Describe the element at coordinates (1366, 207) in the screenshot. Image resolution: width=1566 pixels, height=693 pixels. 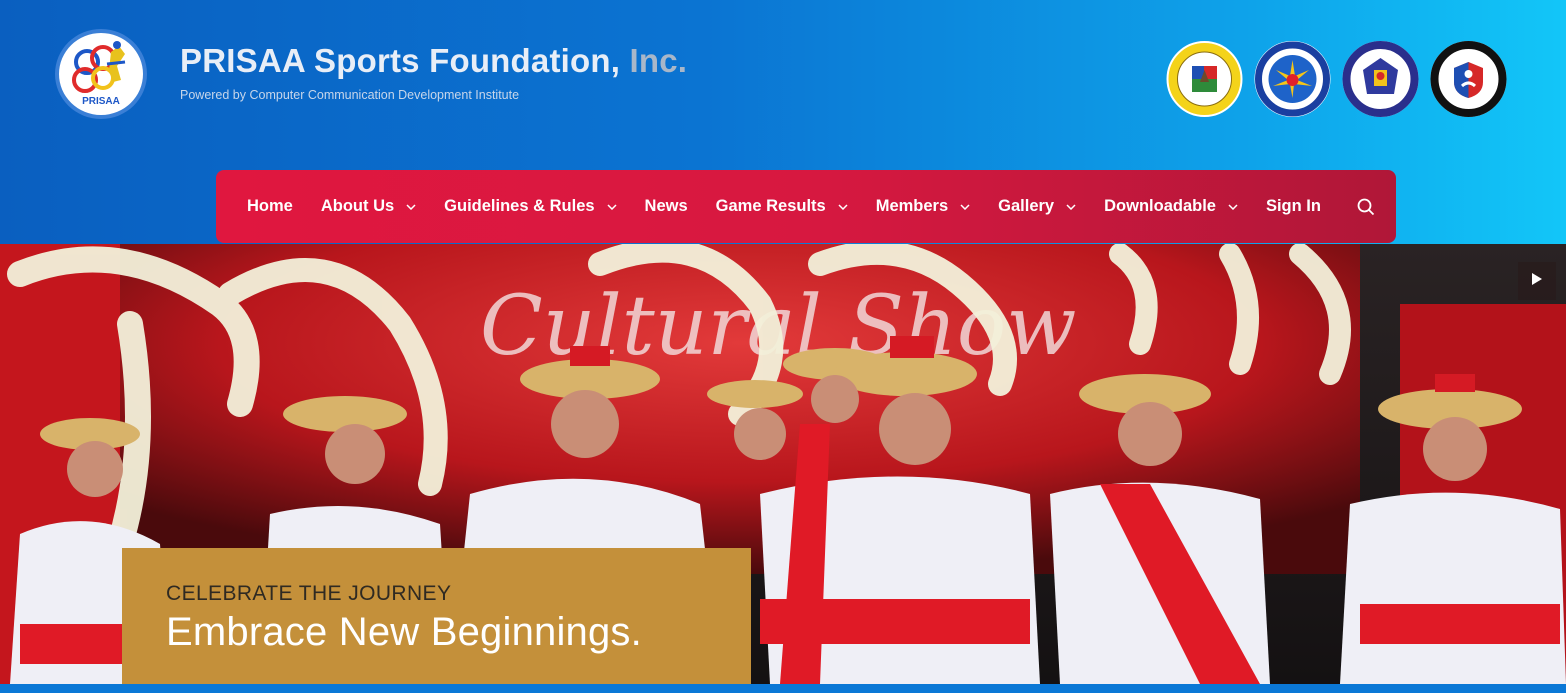
I see `search-icon` at that location.